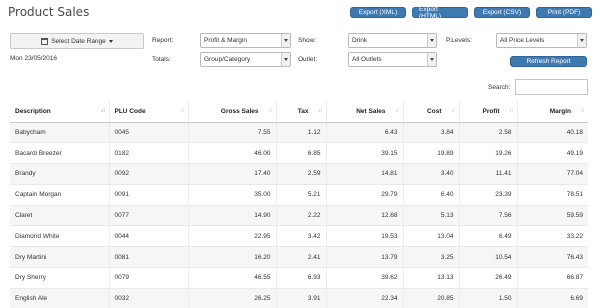  Describe the element at coordinates (148, 298) in the screenshot. I see `cell-plu-code: 0032` at that location.